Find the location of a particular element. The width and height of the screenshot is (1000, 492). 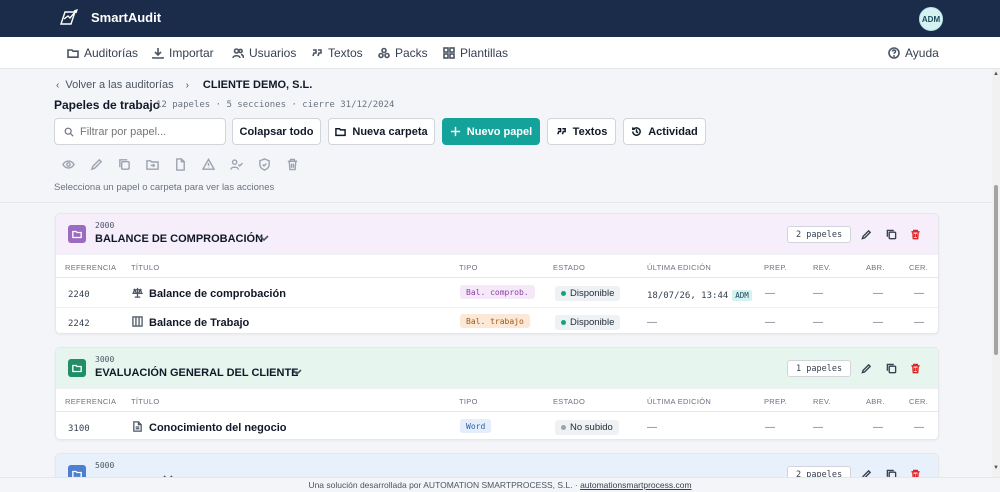

new-paper-button: Nuevo papel is located at coordinates (491, 131).